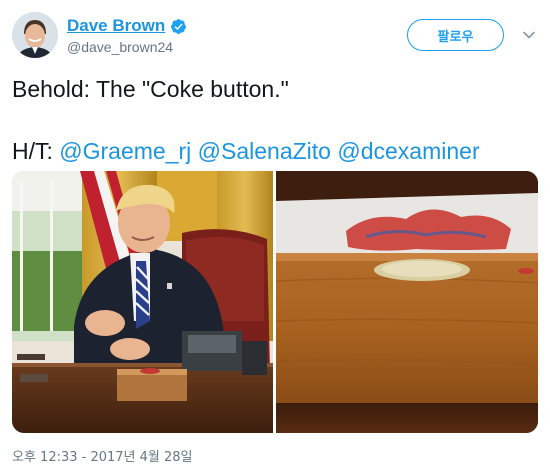 This screenshot has height=469, width=550. What do you see at coordinates (178, 26) in the screenshot?
I see `verified-badge-icon` at bounding box center [178, 26].